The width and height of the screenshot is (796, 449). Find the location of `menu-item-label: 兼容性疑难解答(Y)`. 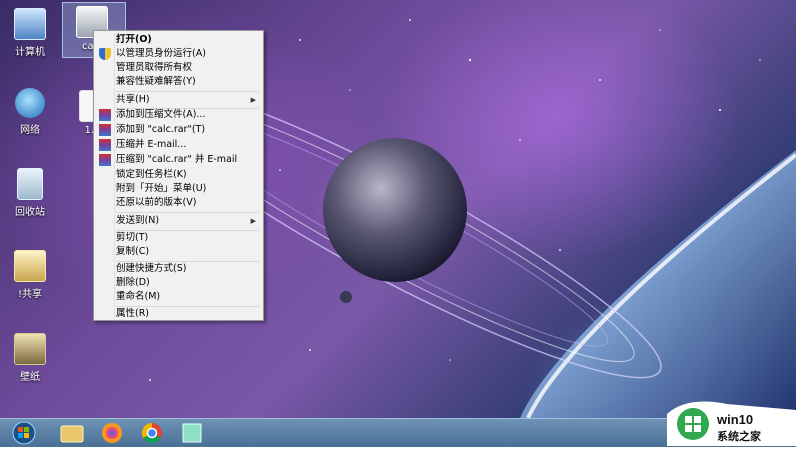

menu-item-label: 兼容性疑难解答(Y) is located at coordinates (156, 81).